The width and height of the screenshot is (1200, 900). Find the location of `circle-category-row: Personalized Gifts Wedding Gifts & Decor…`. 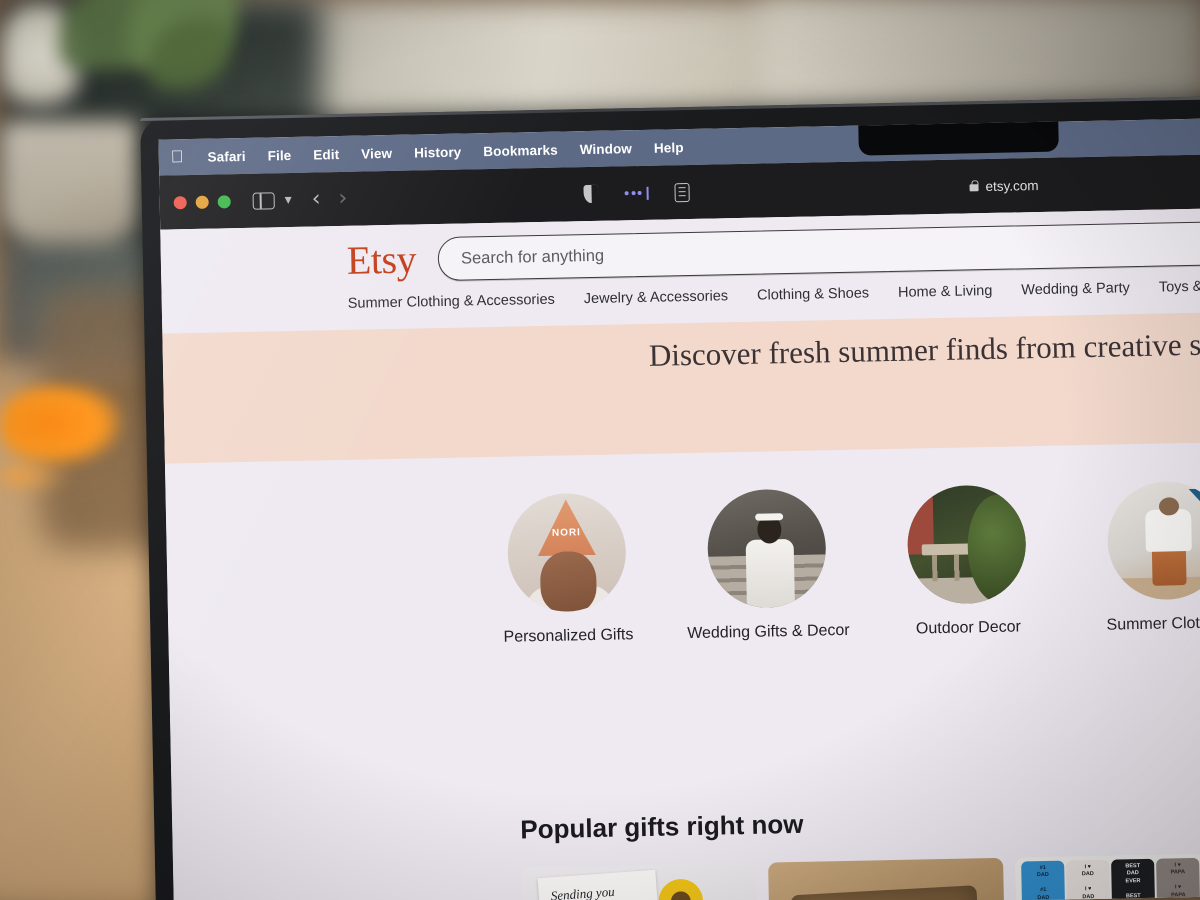

circle-category-row: Personalized Gifts Wedding Gifts & Decor… is located at coordinates (833, 563).